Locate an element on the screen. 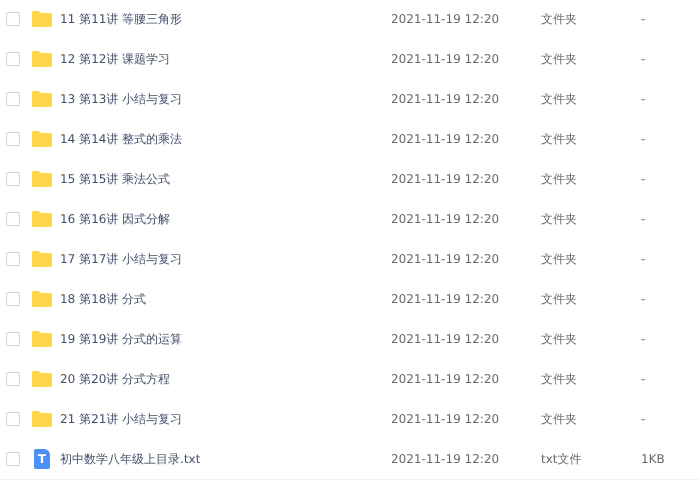 This screenshot has width=699, height=488. file-name: 17 第17讲 小结与复习 is located at coordinates (225, 259).